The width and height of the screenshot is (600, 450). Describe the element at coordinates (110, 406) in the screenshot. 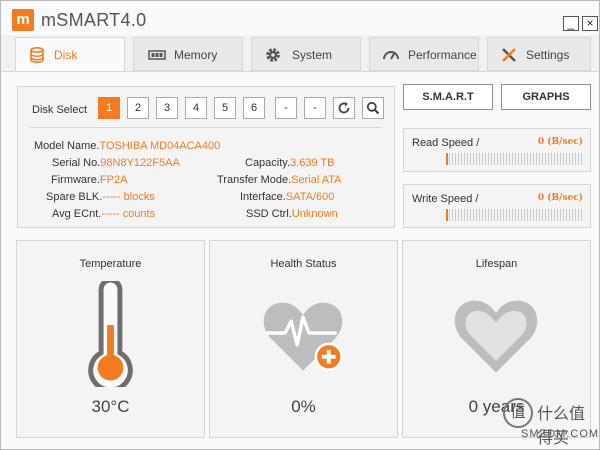

I see `temperature-value: 30°C` at that location.